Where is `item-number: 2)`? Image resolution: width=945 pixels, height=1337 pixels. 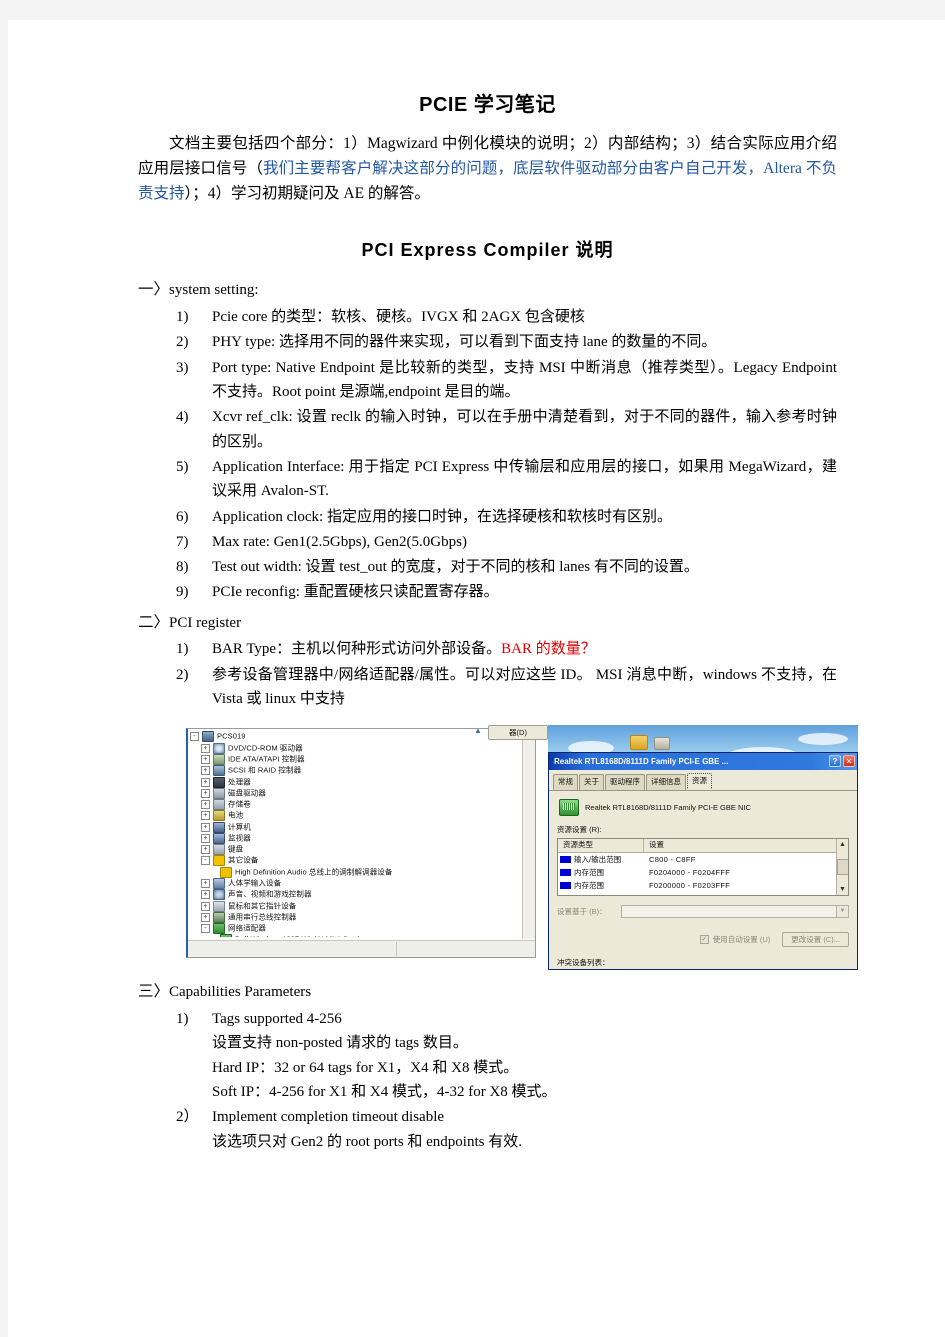
item-number: 2) is located at coordinates (182, 674).